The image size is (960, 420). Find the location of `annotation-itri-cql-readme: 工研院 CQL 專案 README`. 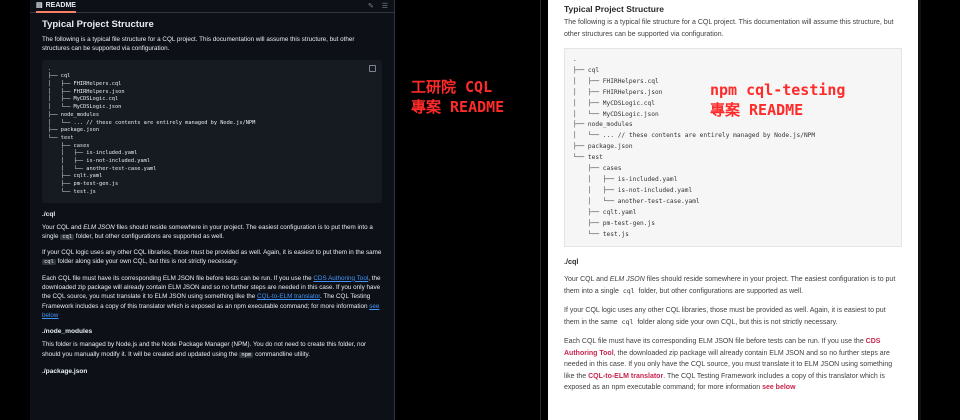

annotation-itri-cql-readme: 工研院 CQL 專案 README is located at coordinates (458, 97).